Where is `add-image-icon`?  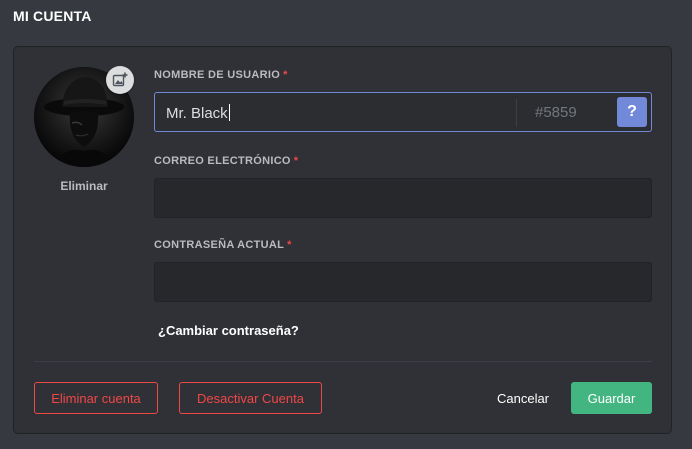 add-image-icon is located at coordinates (120, 79).